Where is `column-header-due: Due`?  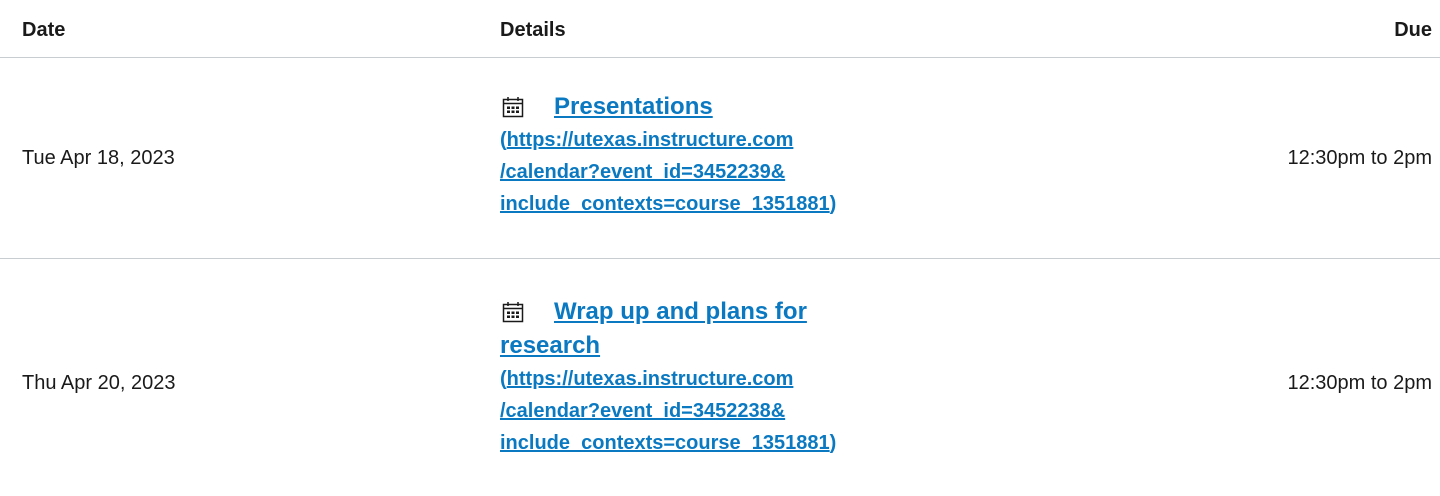 column-header-due: Due is located at coordinates (1413, 30).